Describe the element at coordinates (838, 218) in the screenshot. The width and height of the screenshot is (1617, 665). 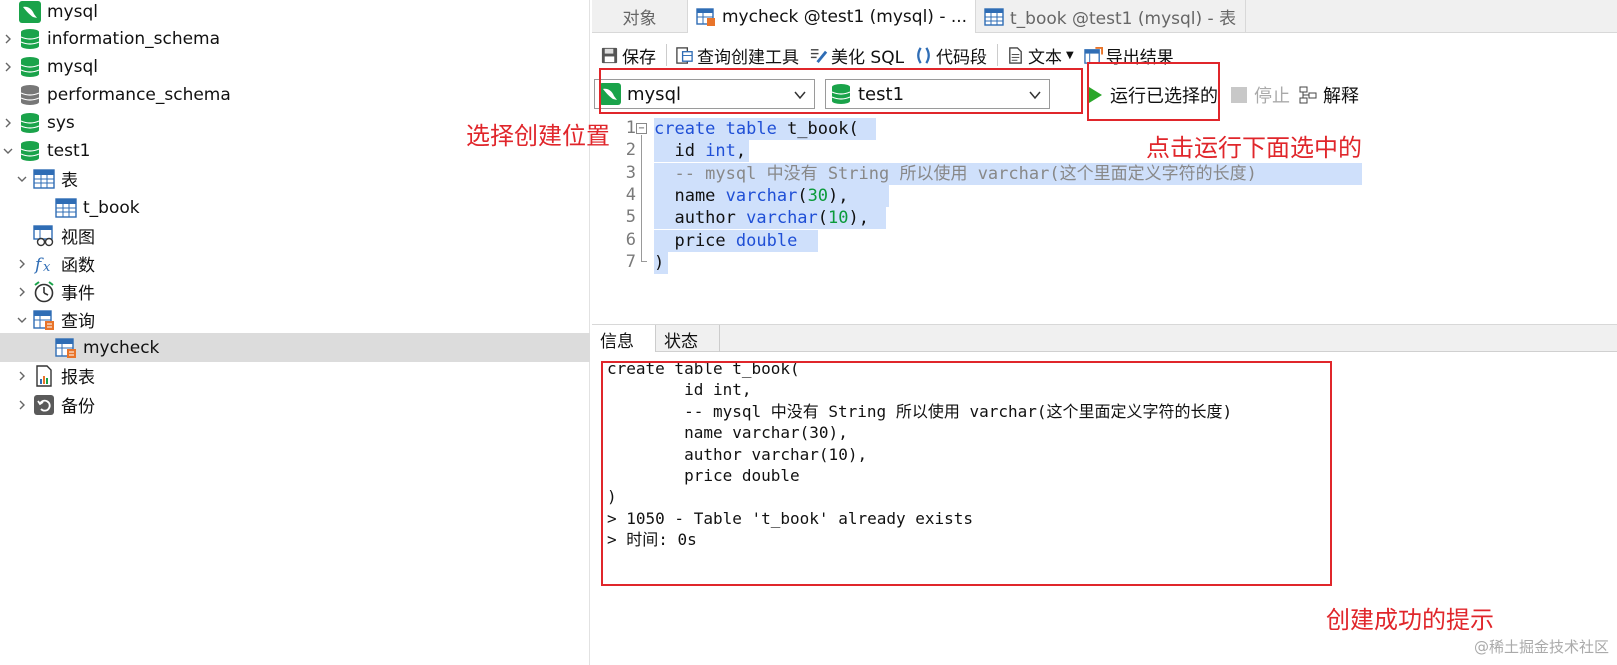
I see `number-token: 10` at that location.